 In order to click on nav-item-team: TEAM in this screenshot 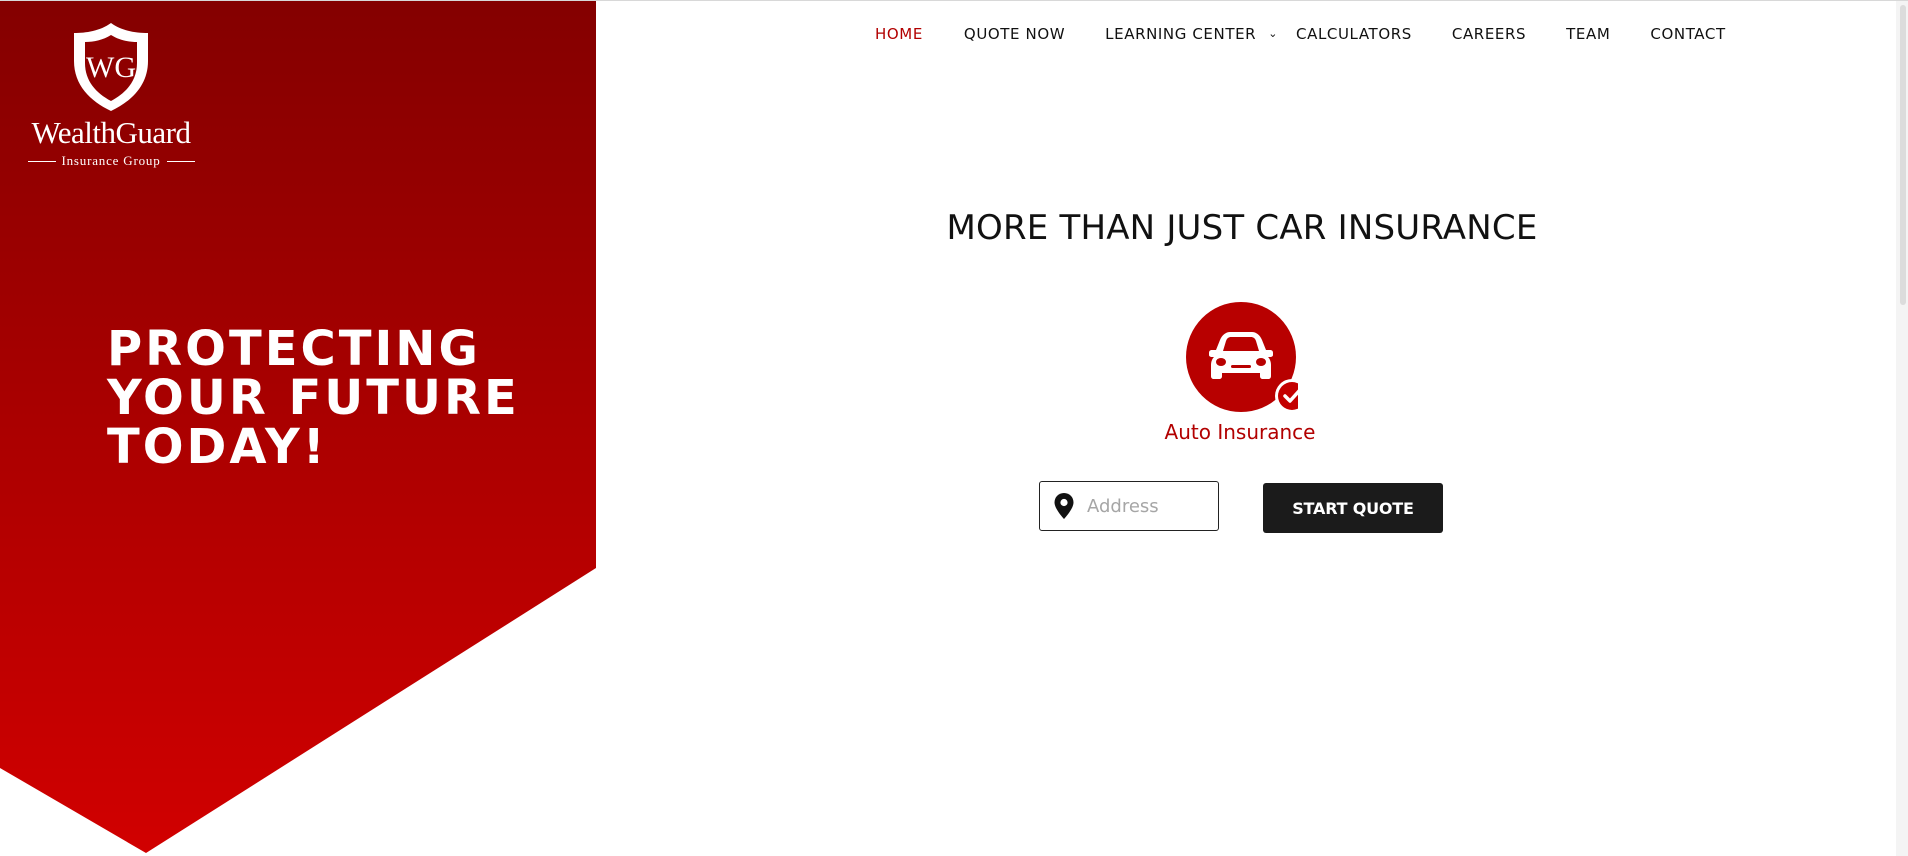, I will do `click(1588, 34)`.